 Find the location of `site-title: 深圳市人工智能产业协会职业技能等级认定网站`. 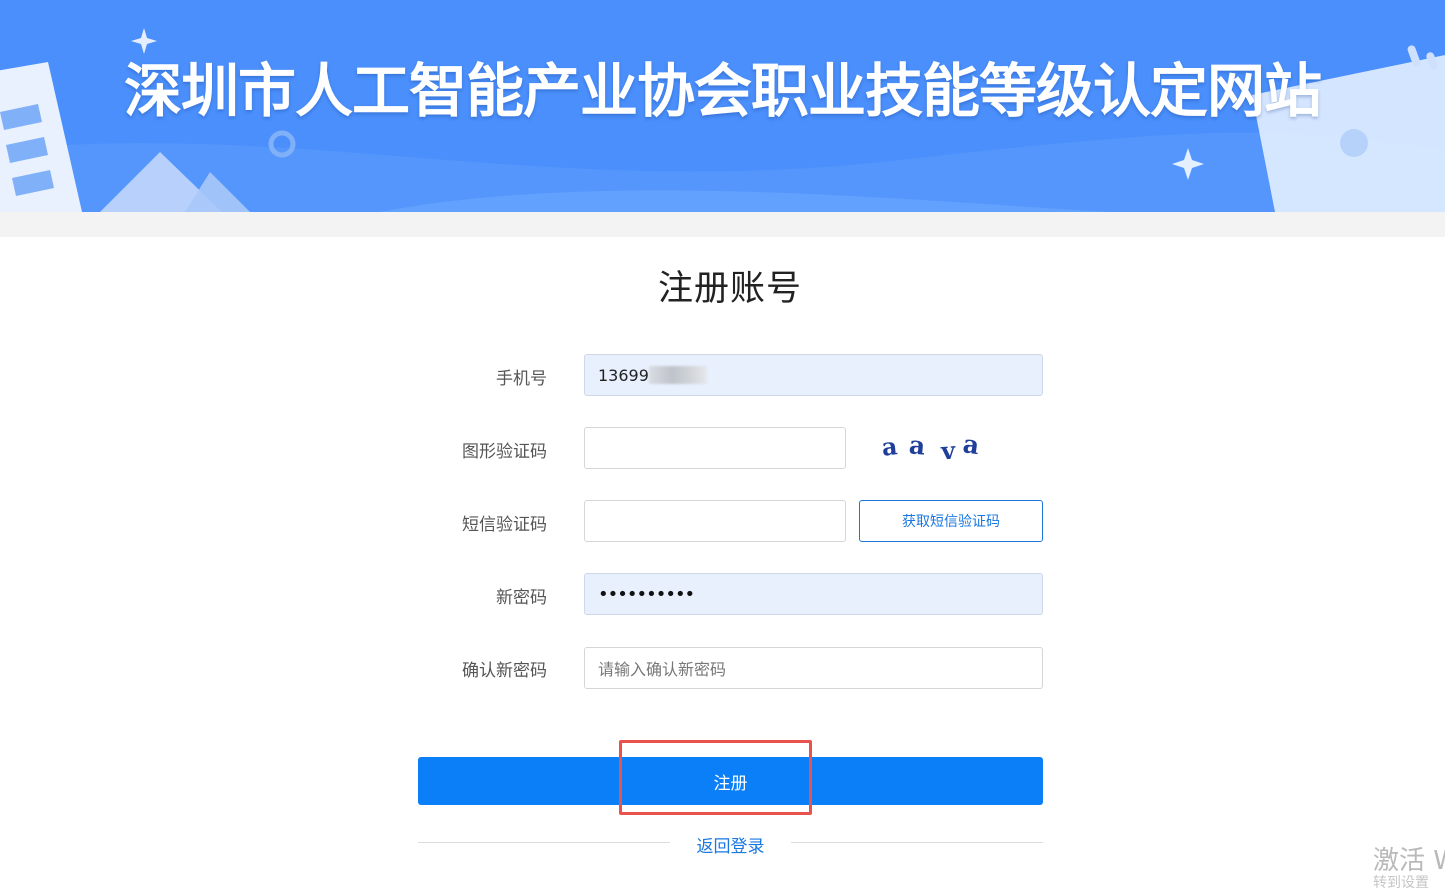

site-title: 深圳市人工智能产业协会职业技能等级认定网站 is located at coordinates (722, 91).